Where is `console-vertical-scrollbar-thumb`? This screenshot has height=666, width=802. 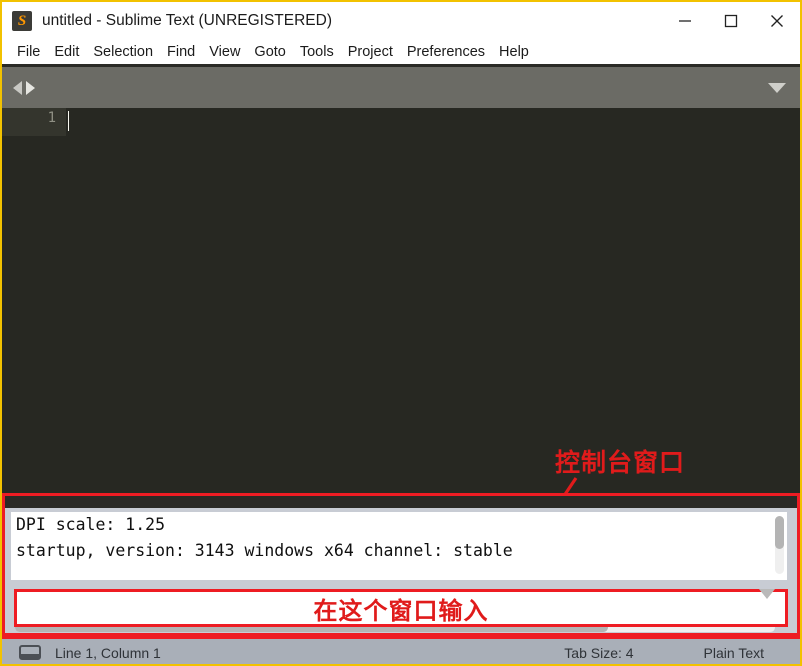
console-vertical-scrollbar-thumb is located at coordinates (779, 532).